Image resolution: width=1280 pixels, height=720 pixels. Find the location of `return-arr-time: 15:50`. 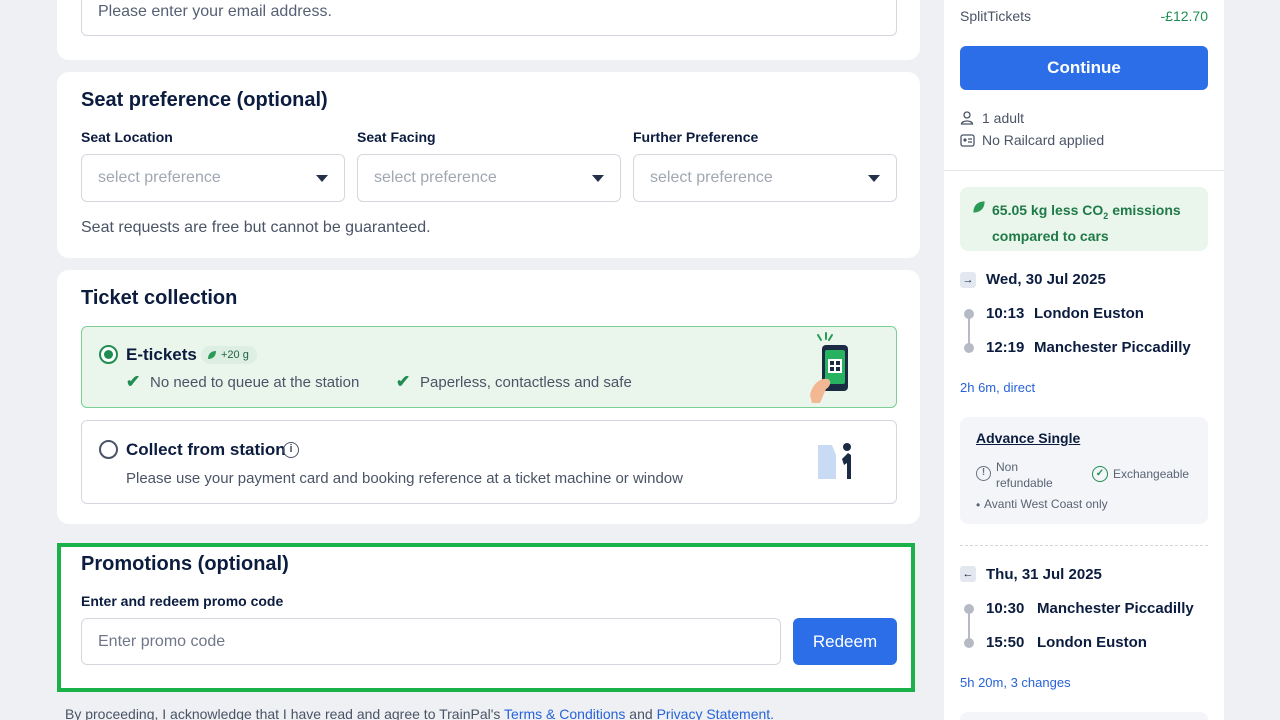

return-arr-time: 15:50 is located at coordinates (1005, 642).